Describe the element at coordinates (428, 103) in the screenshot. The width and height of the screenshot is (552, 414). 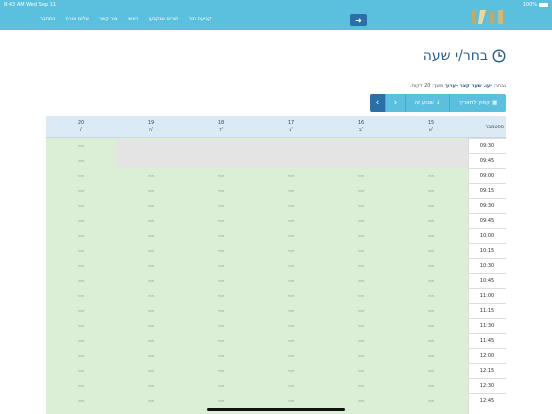
I see `this-week-button: שבוע זה ↓` at that location.